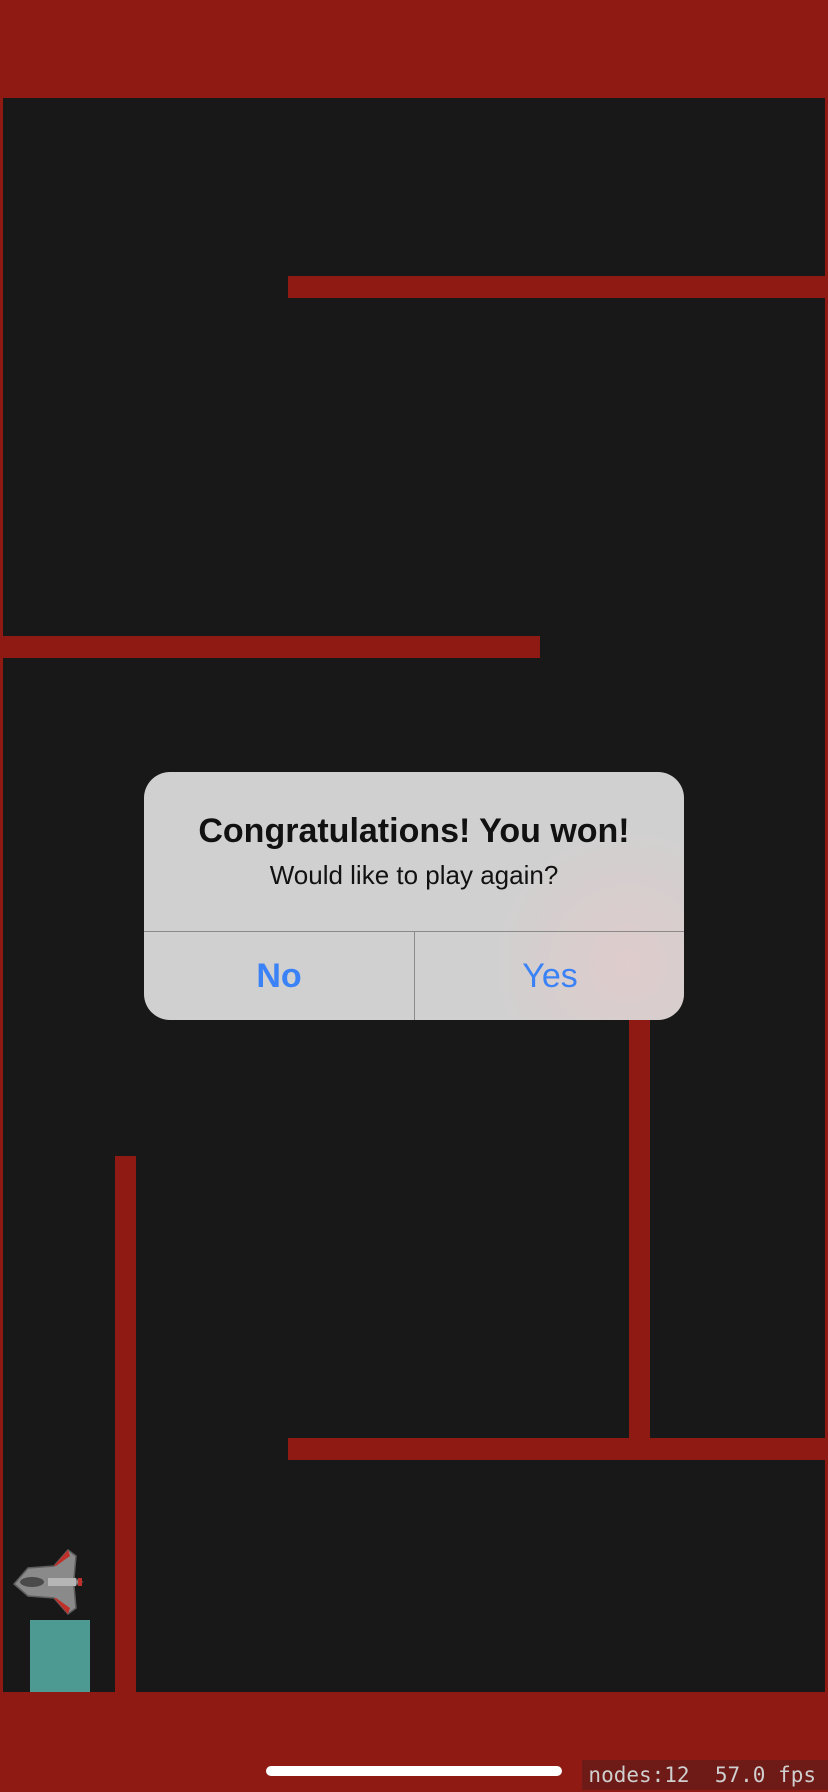  Describe the element at coordinates (549, 976) in the screenshot. I see `yes-button: Yes` at that location.